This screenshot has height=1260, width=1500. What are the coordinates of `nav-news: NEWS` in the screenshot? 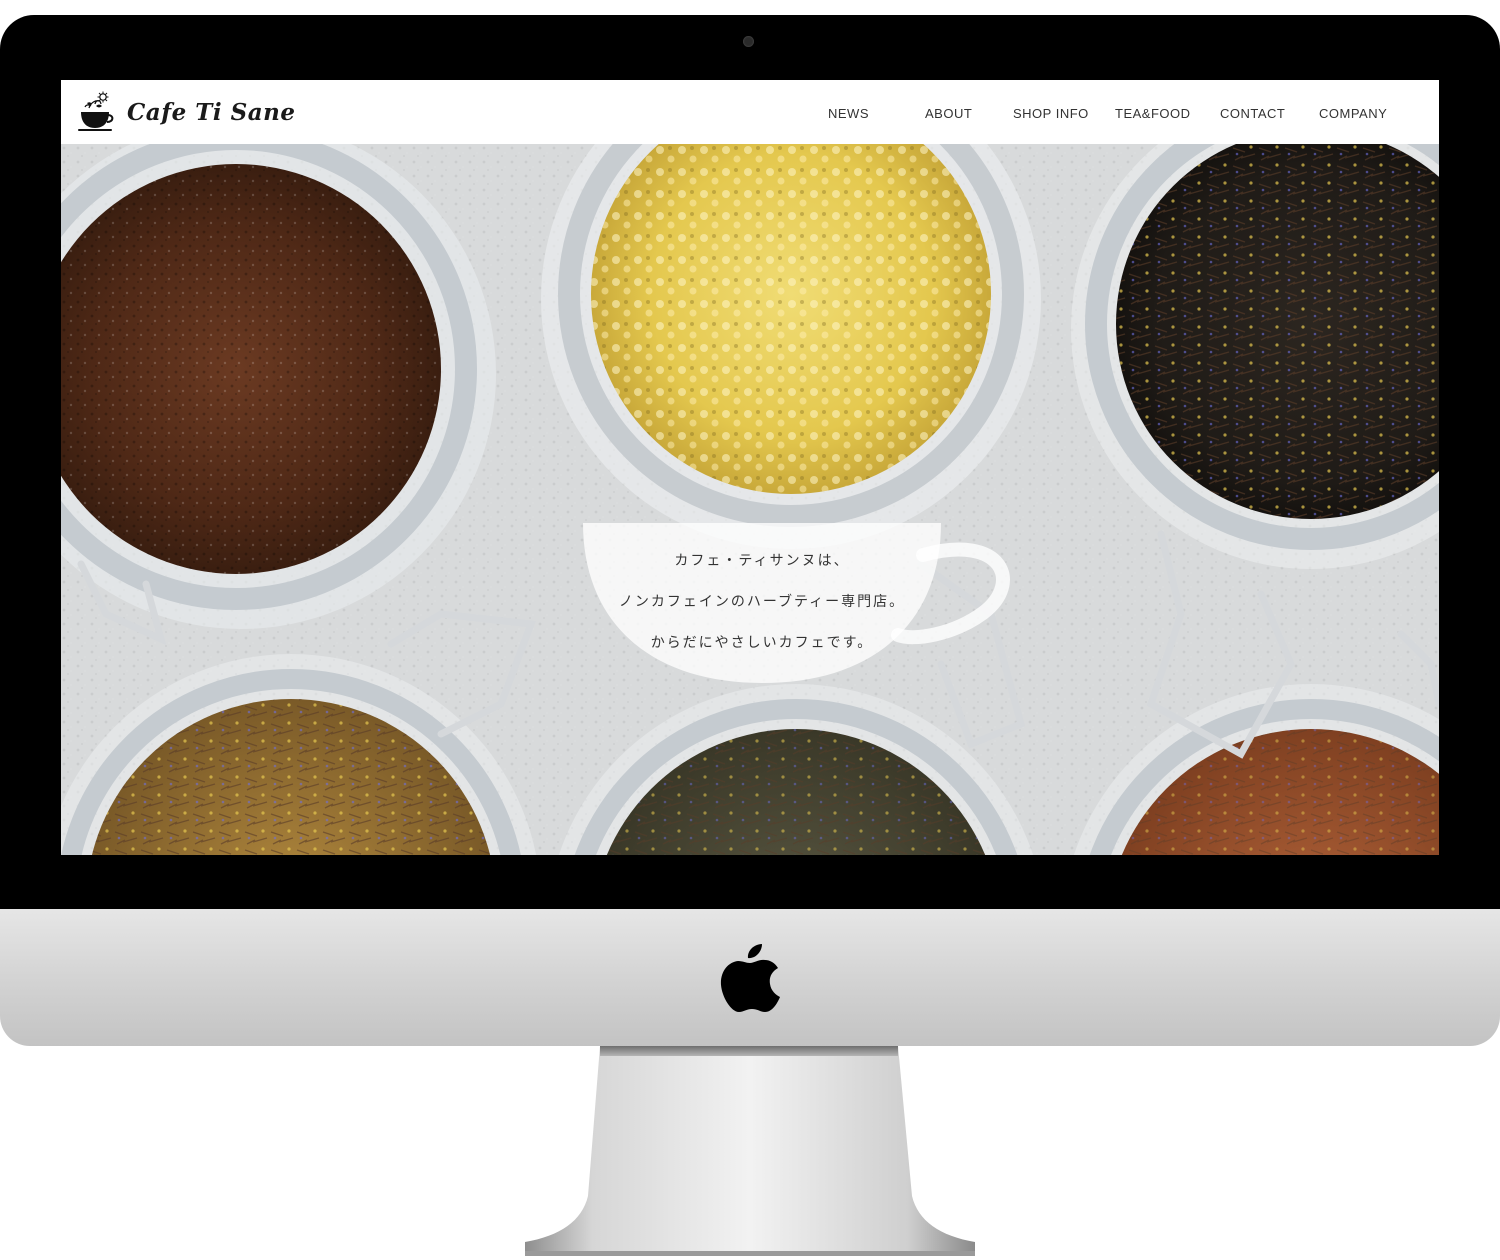 It's located at (848, 113).